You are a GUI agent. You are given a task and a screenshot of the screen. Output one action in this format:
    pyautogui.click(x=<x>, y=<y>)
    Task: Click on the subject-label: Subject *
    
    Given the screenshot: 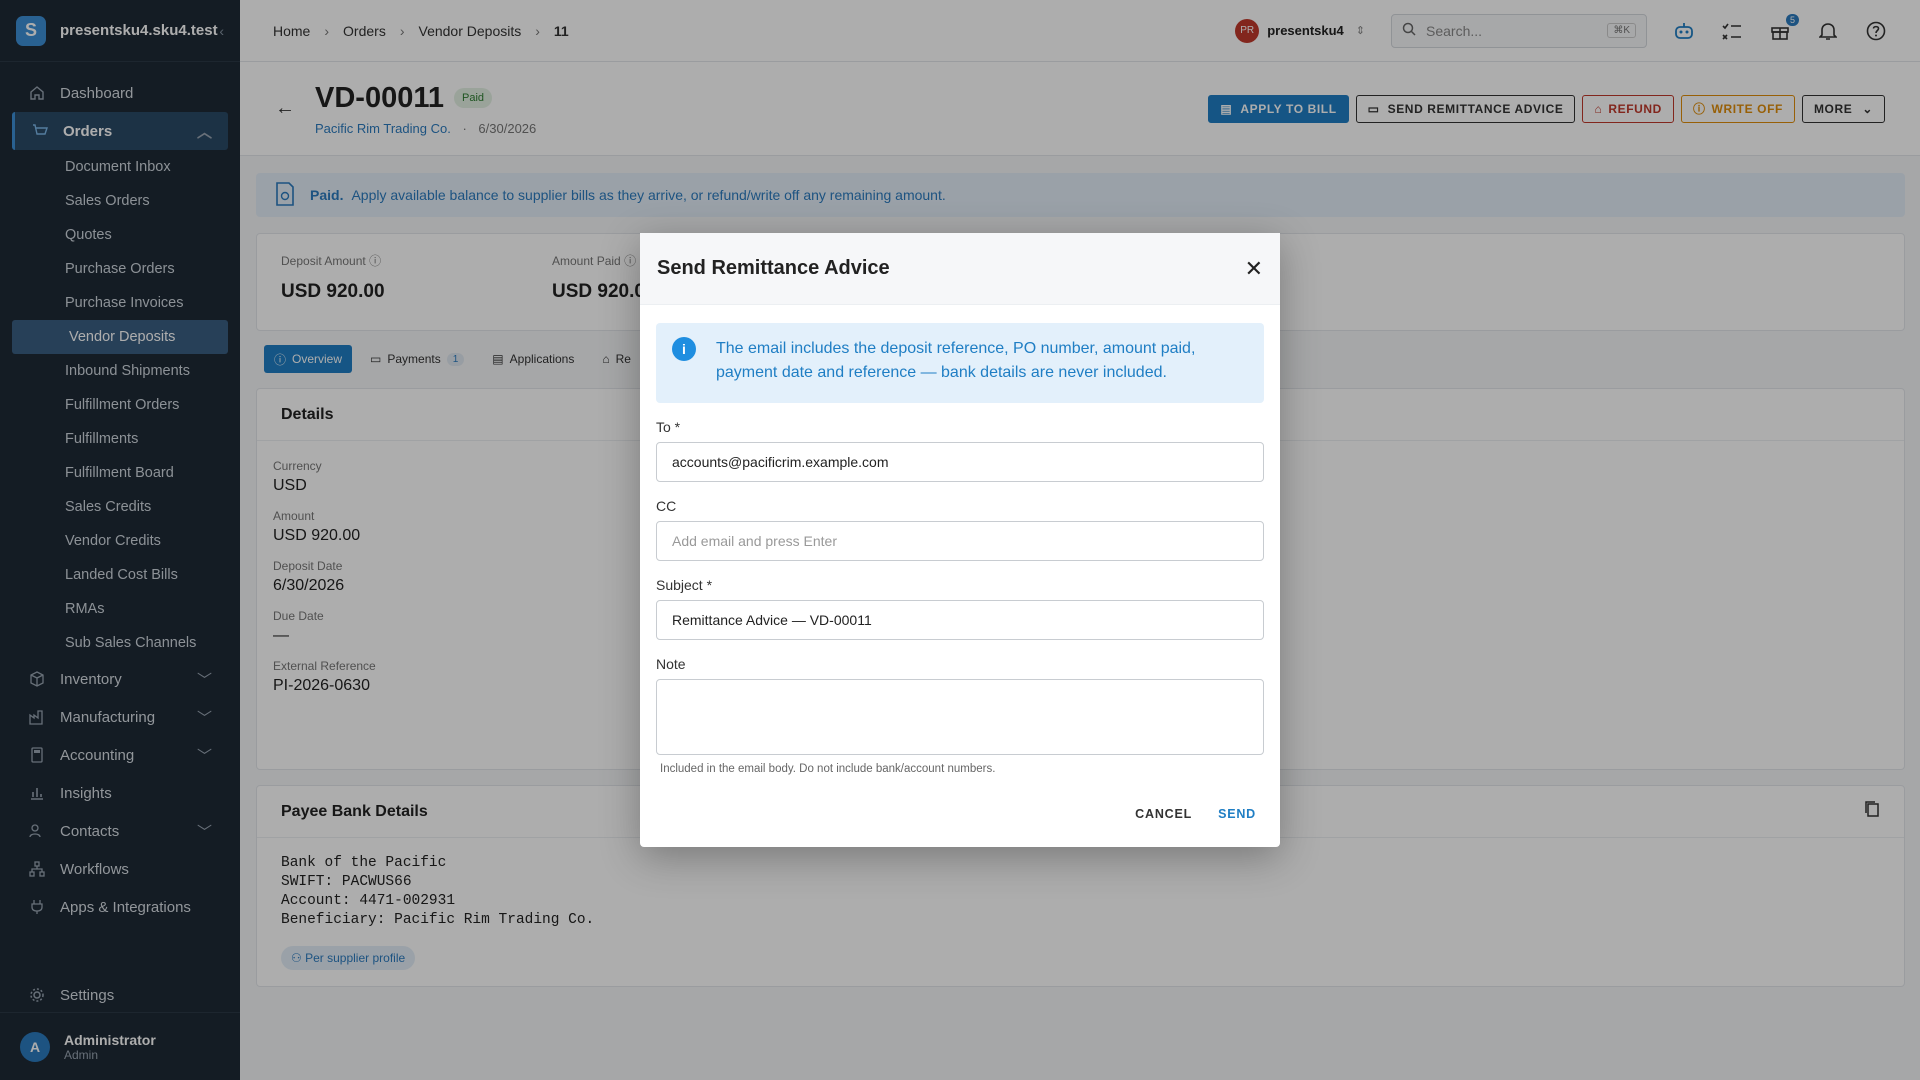 What is the action you would take?
    pyautogui.click(x=684, y=585)
    